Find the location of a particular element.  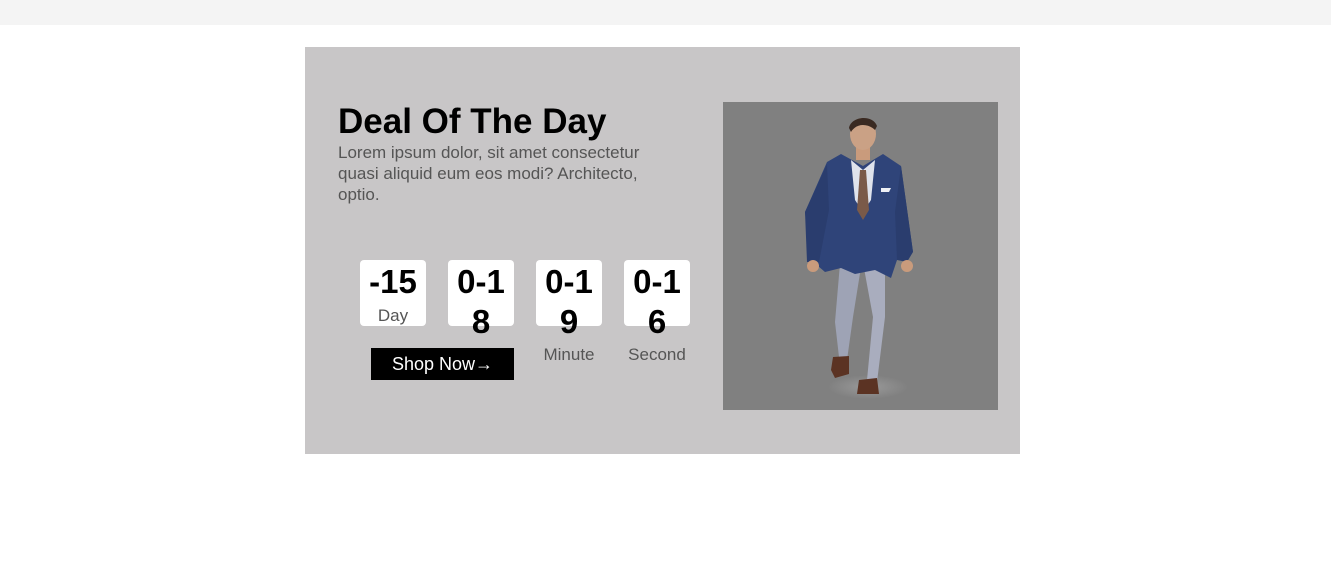

product-image is located at coordinates (860, 256).